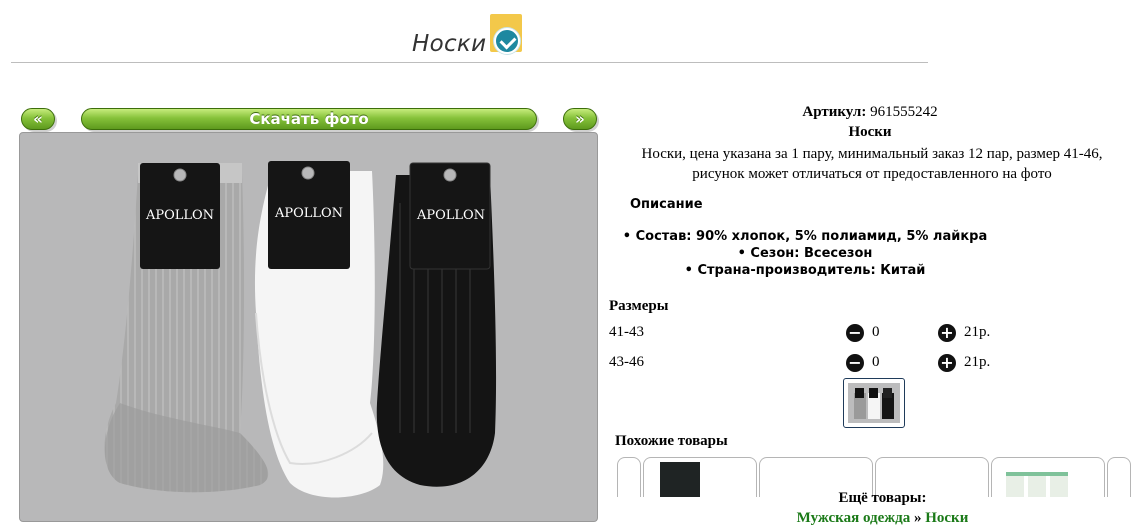 This screenshot has height=527, width=1135. Describe the element at coordinates (309, 119) in the screenshot. I see `download-photo-button: Скачать фото` at that location.